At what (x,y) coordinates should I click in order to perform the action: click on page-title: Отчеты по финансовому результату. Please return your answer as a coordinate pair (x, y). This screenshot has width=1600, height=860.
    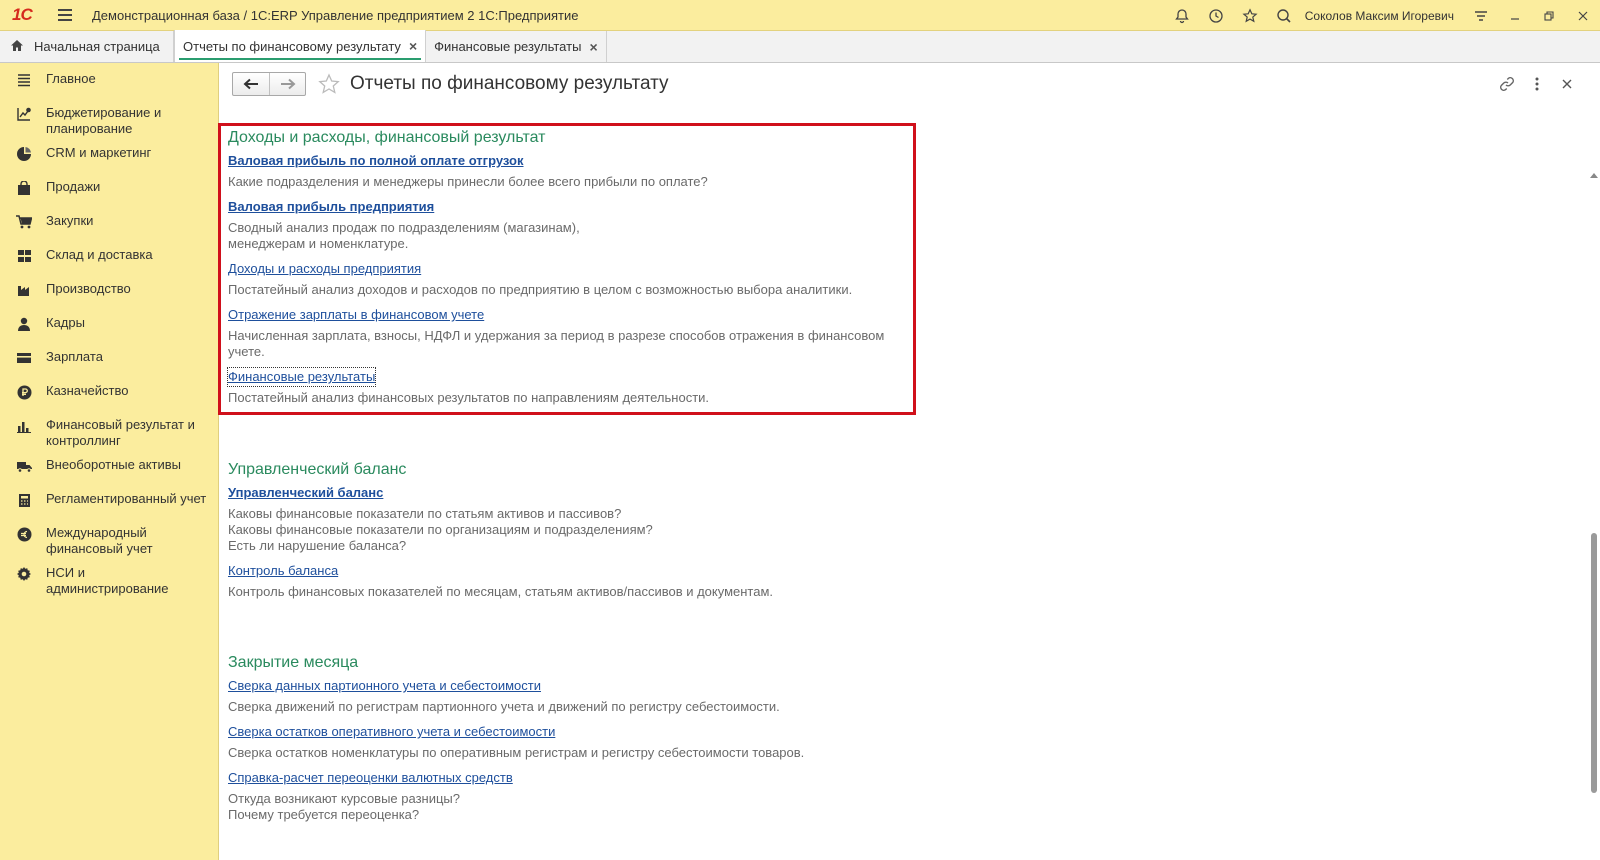
    Looking at the image, I should click on (509, 83).